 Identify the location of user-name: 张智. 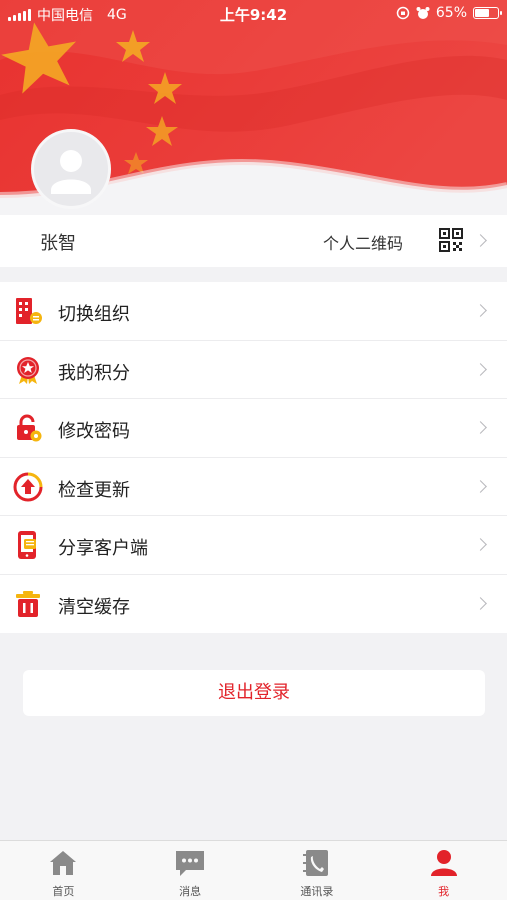
(58, 243).